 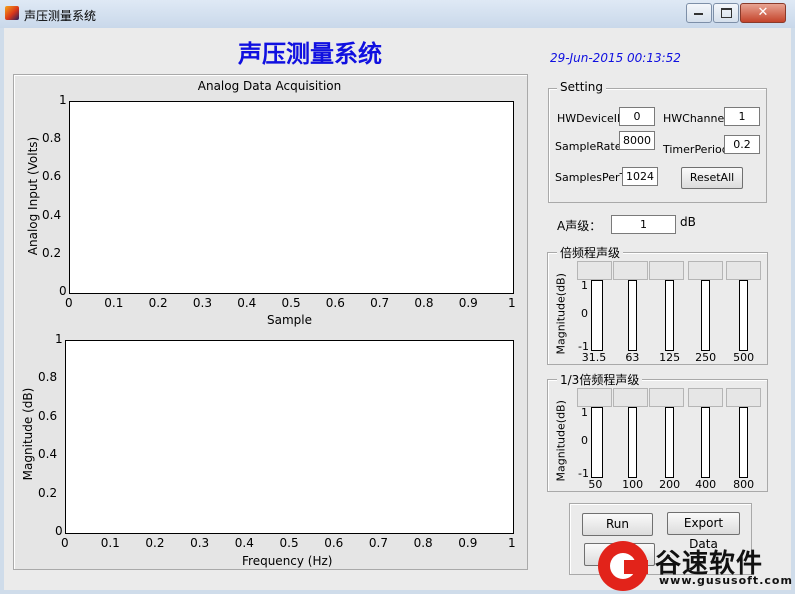 I want to click on plot1-xtick-label: 0.2, so click(x=158, y=303).